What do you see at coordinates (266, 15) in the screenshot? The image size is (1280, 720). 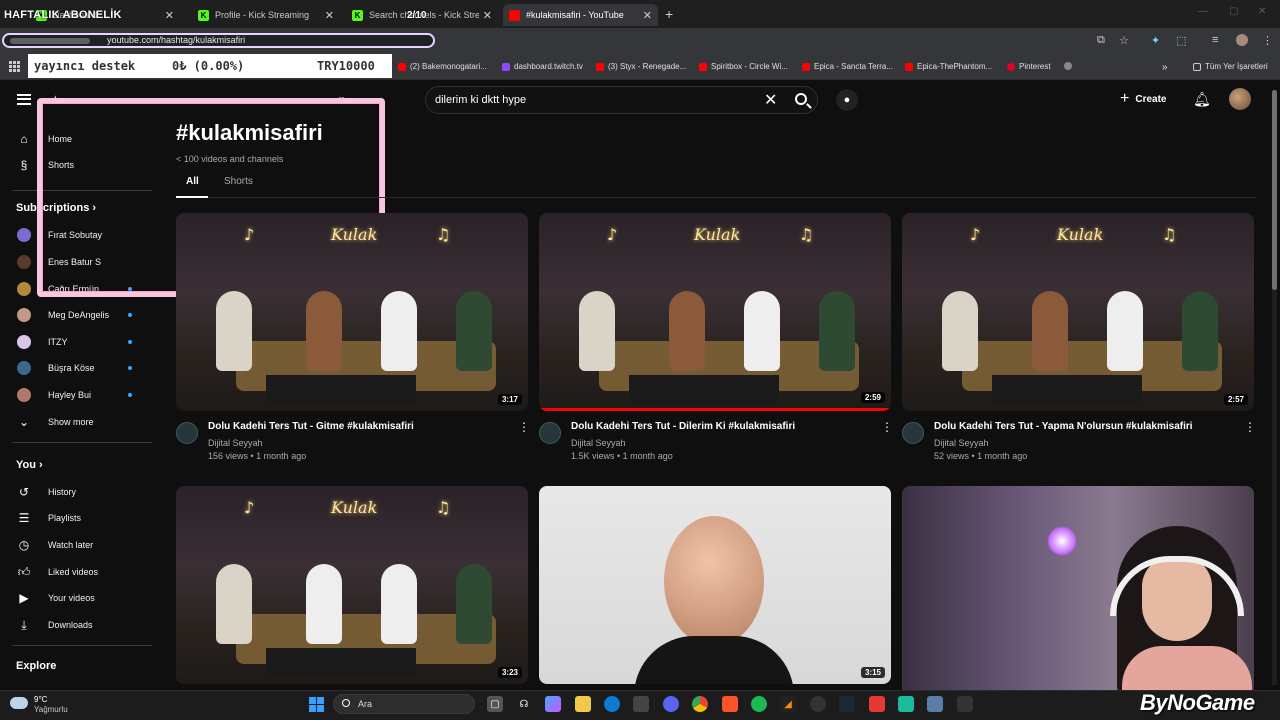 I see `tab-kick-profile: K Profile - Kick Streaming ✕` at bounding box center [266, 15].